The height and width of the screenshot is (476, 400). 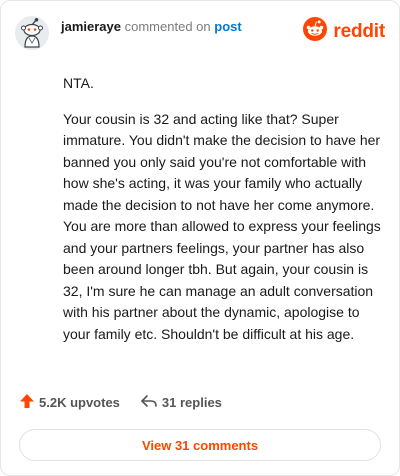 I want to click on comment-meta: jamieraye commented on post, so click(x=151, y=27).